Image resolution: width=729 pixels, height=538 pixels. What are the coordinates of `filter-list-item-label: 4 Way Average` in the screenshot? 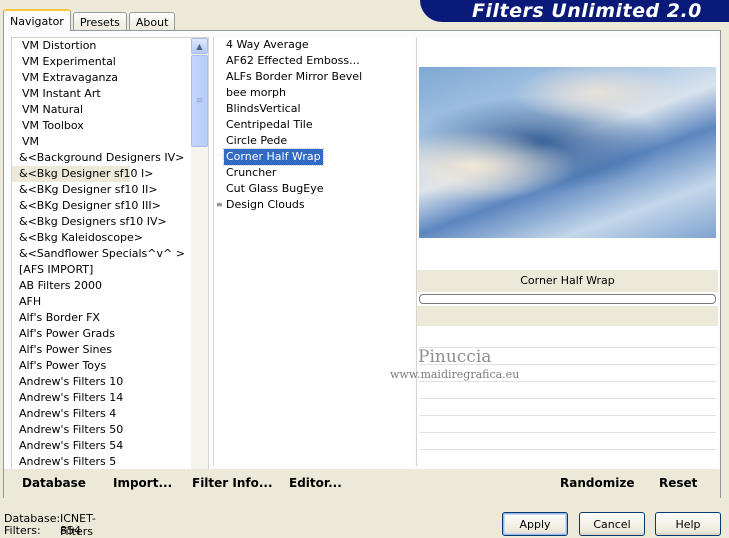 It's located at (267, 44).